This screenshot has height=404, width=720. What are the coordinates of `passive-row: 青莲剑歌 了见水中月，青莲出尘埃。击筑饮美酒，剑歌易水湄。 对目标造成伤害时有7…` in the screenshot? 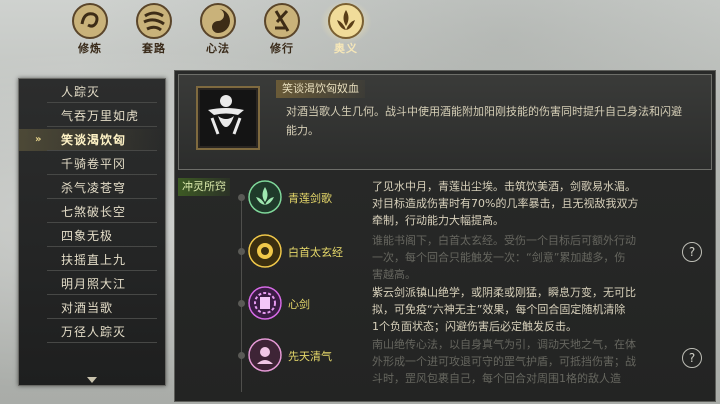 It's located at (465, 205).